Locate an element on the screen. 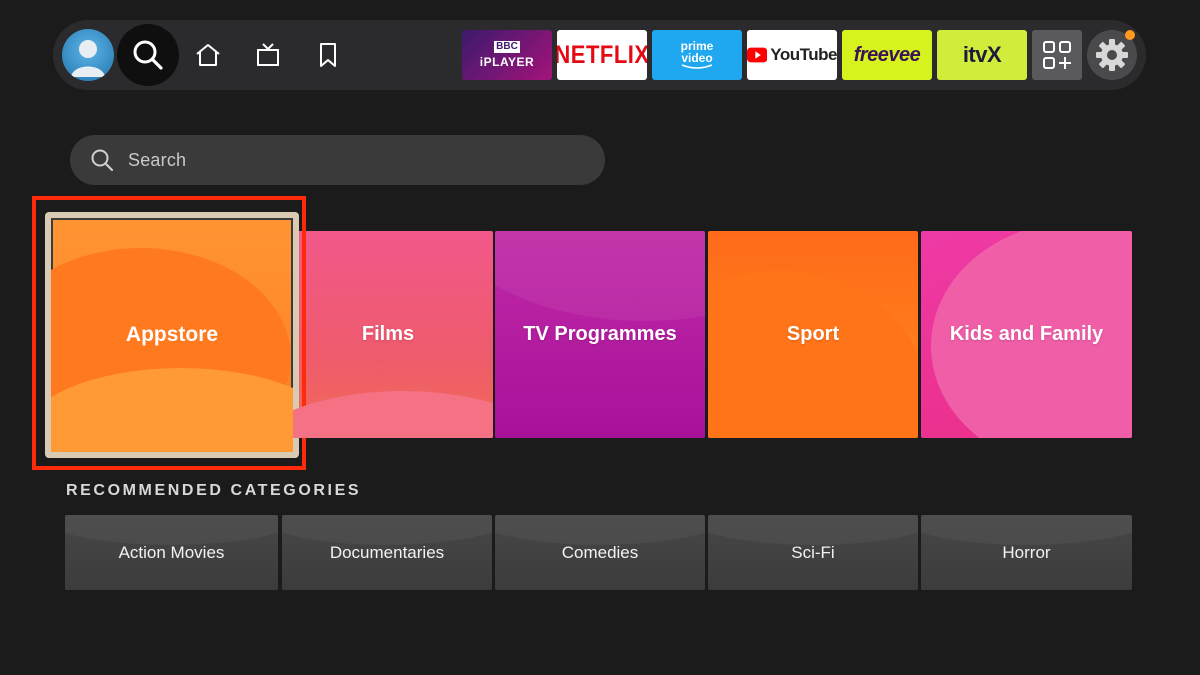 Image resolution: width=1200 pixels, height=675 pixels. category-tile-films: Films is located at coordinates (388, 334).